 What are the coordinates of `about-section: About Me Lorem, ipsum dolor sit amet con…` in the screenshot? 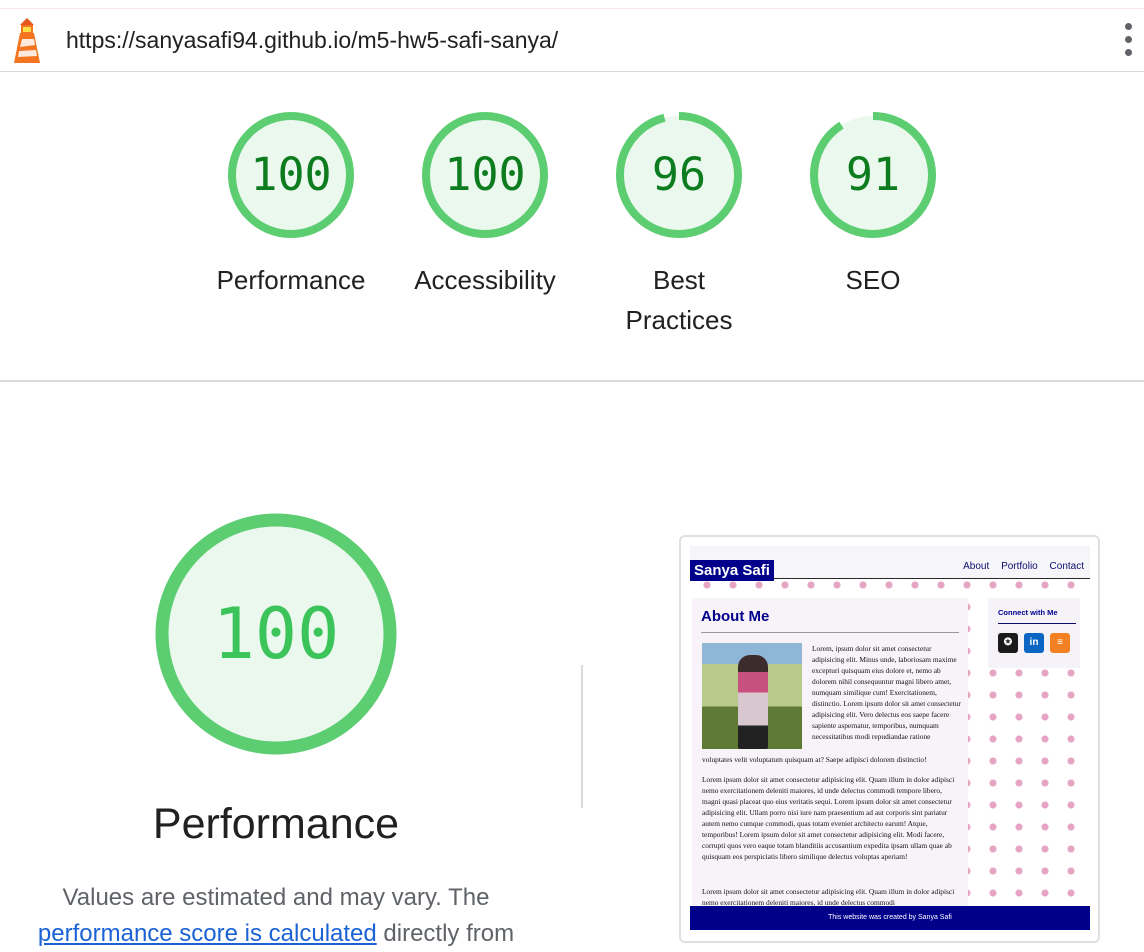 It's located at (830, 758).